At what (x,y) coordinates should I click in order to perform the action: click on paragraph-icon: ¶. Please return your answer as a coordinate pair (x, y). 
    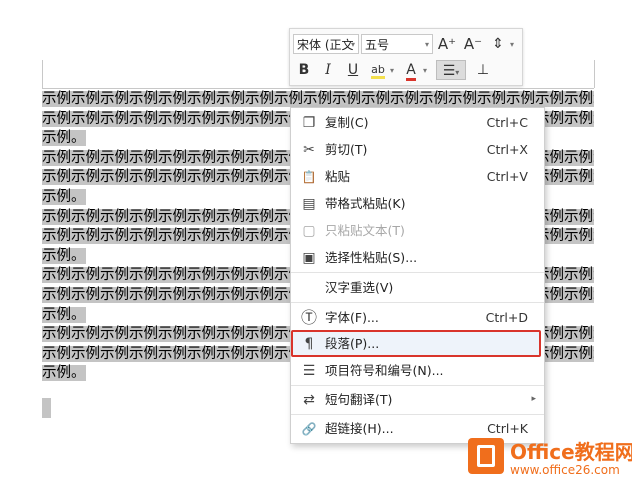
    Looking at the image, I should click on (309, 344).